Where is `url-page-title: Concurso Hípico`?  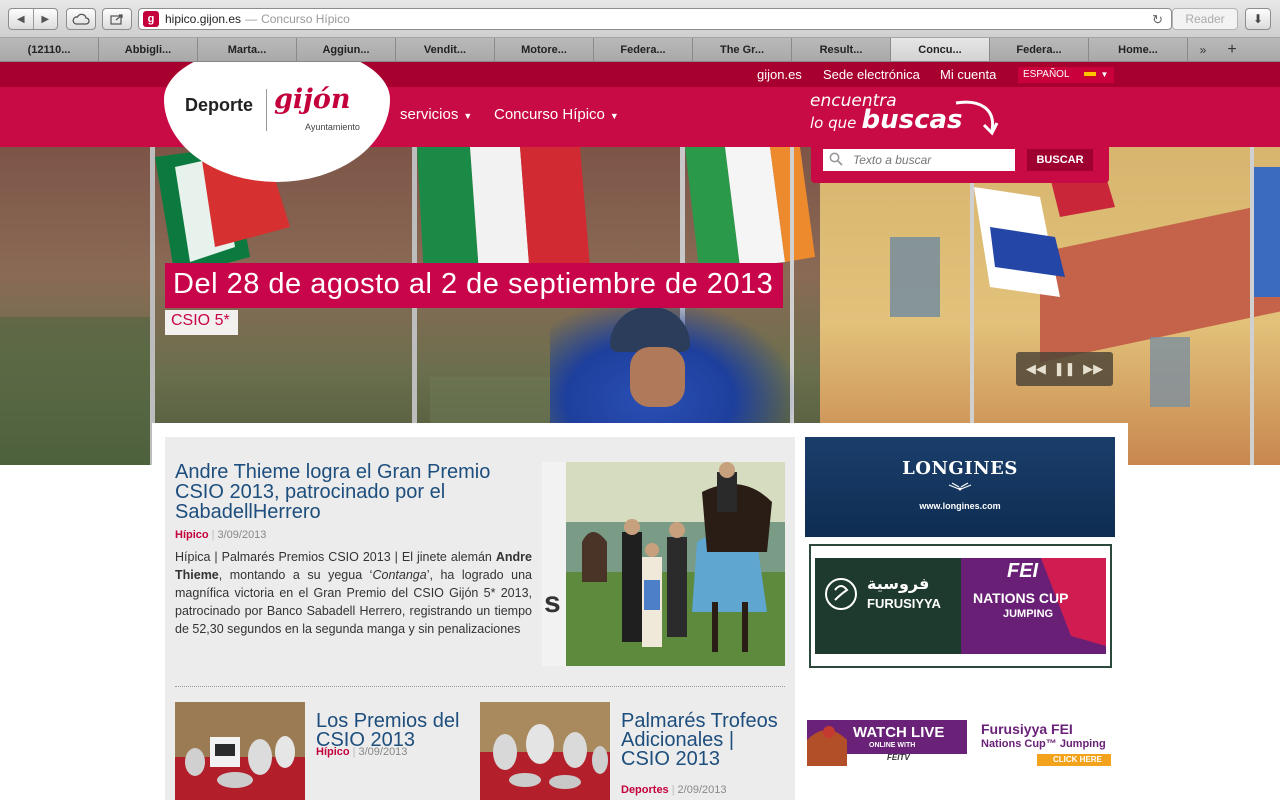
url-page-title: Concurso Hípico is located at coordinates (305, 19).